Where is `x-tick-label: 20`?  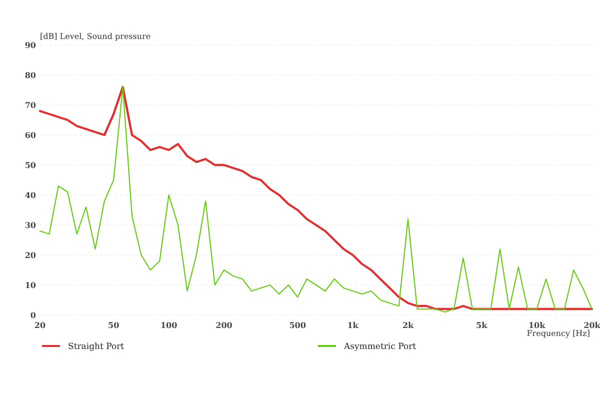
x-tick-label: 20 is located at coordinates (40, 325).